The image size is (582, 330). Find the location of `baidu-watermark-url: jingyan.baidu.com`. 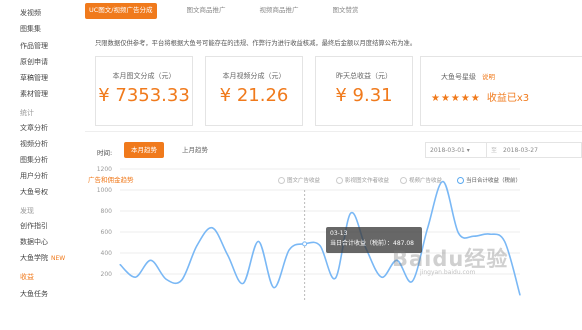

baidu-watermark-url: jingyan.baidu.com is located at coordinates (448, 272).